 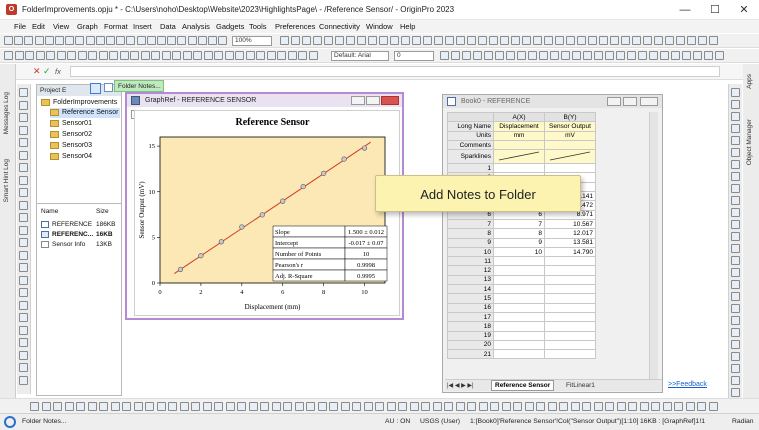 What do you see at coordinates (470, 289) in the screenshot?
I see `row-header: 14` at bounding box center [470, 289].